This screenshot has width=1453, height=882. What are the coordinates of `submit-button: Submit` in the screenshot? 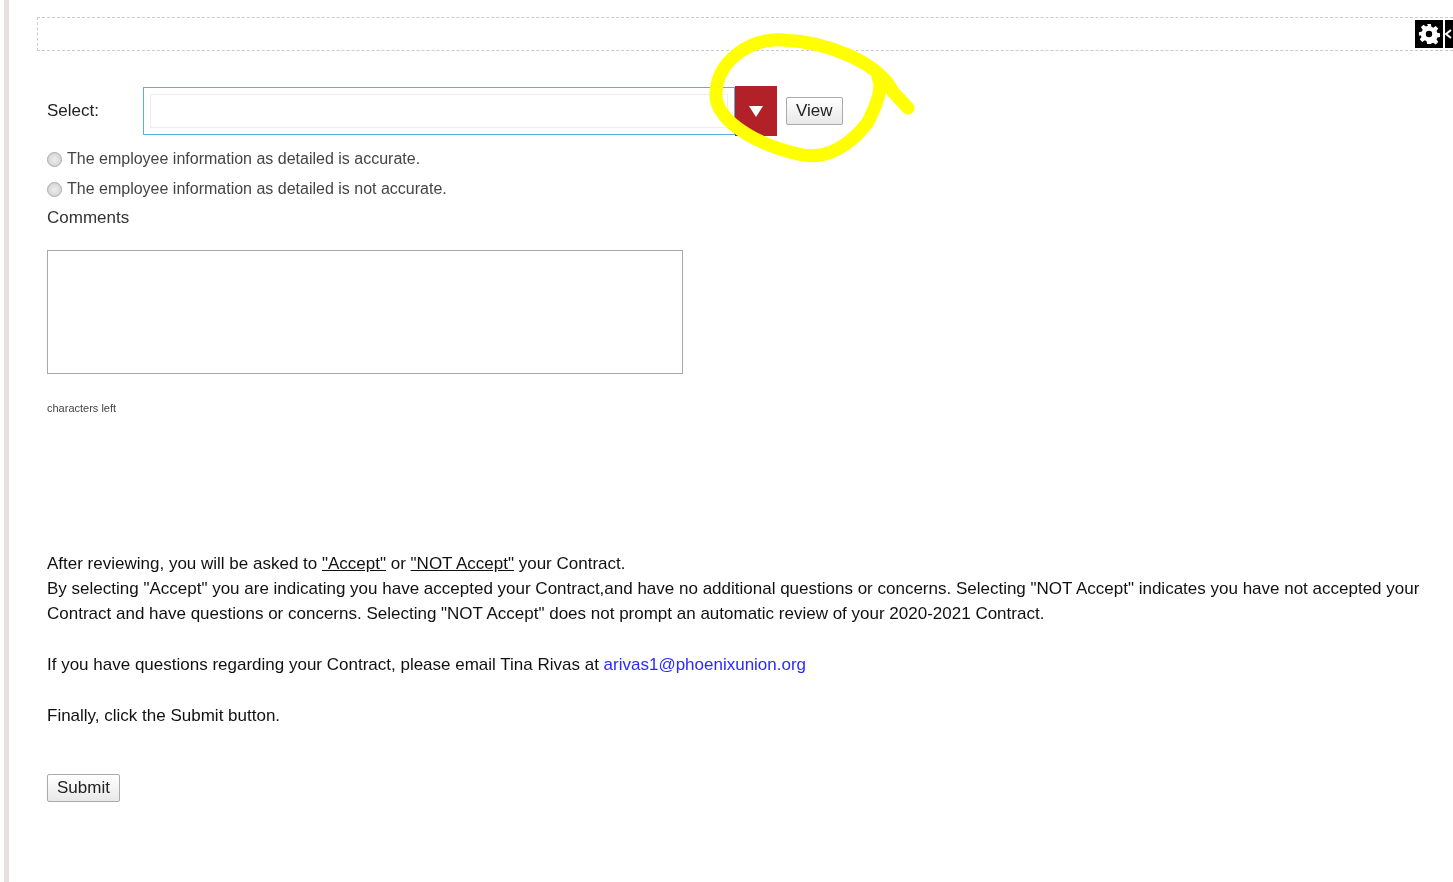 It's located at (83, 788).